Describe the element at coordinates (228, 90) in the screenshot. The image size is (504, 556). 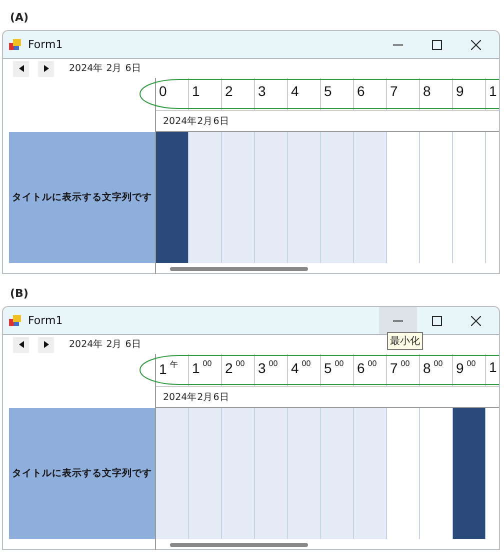
I see `hour-label: 2` at that location.